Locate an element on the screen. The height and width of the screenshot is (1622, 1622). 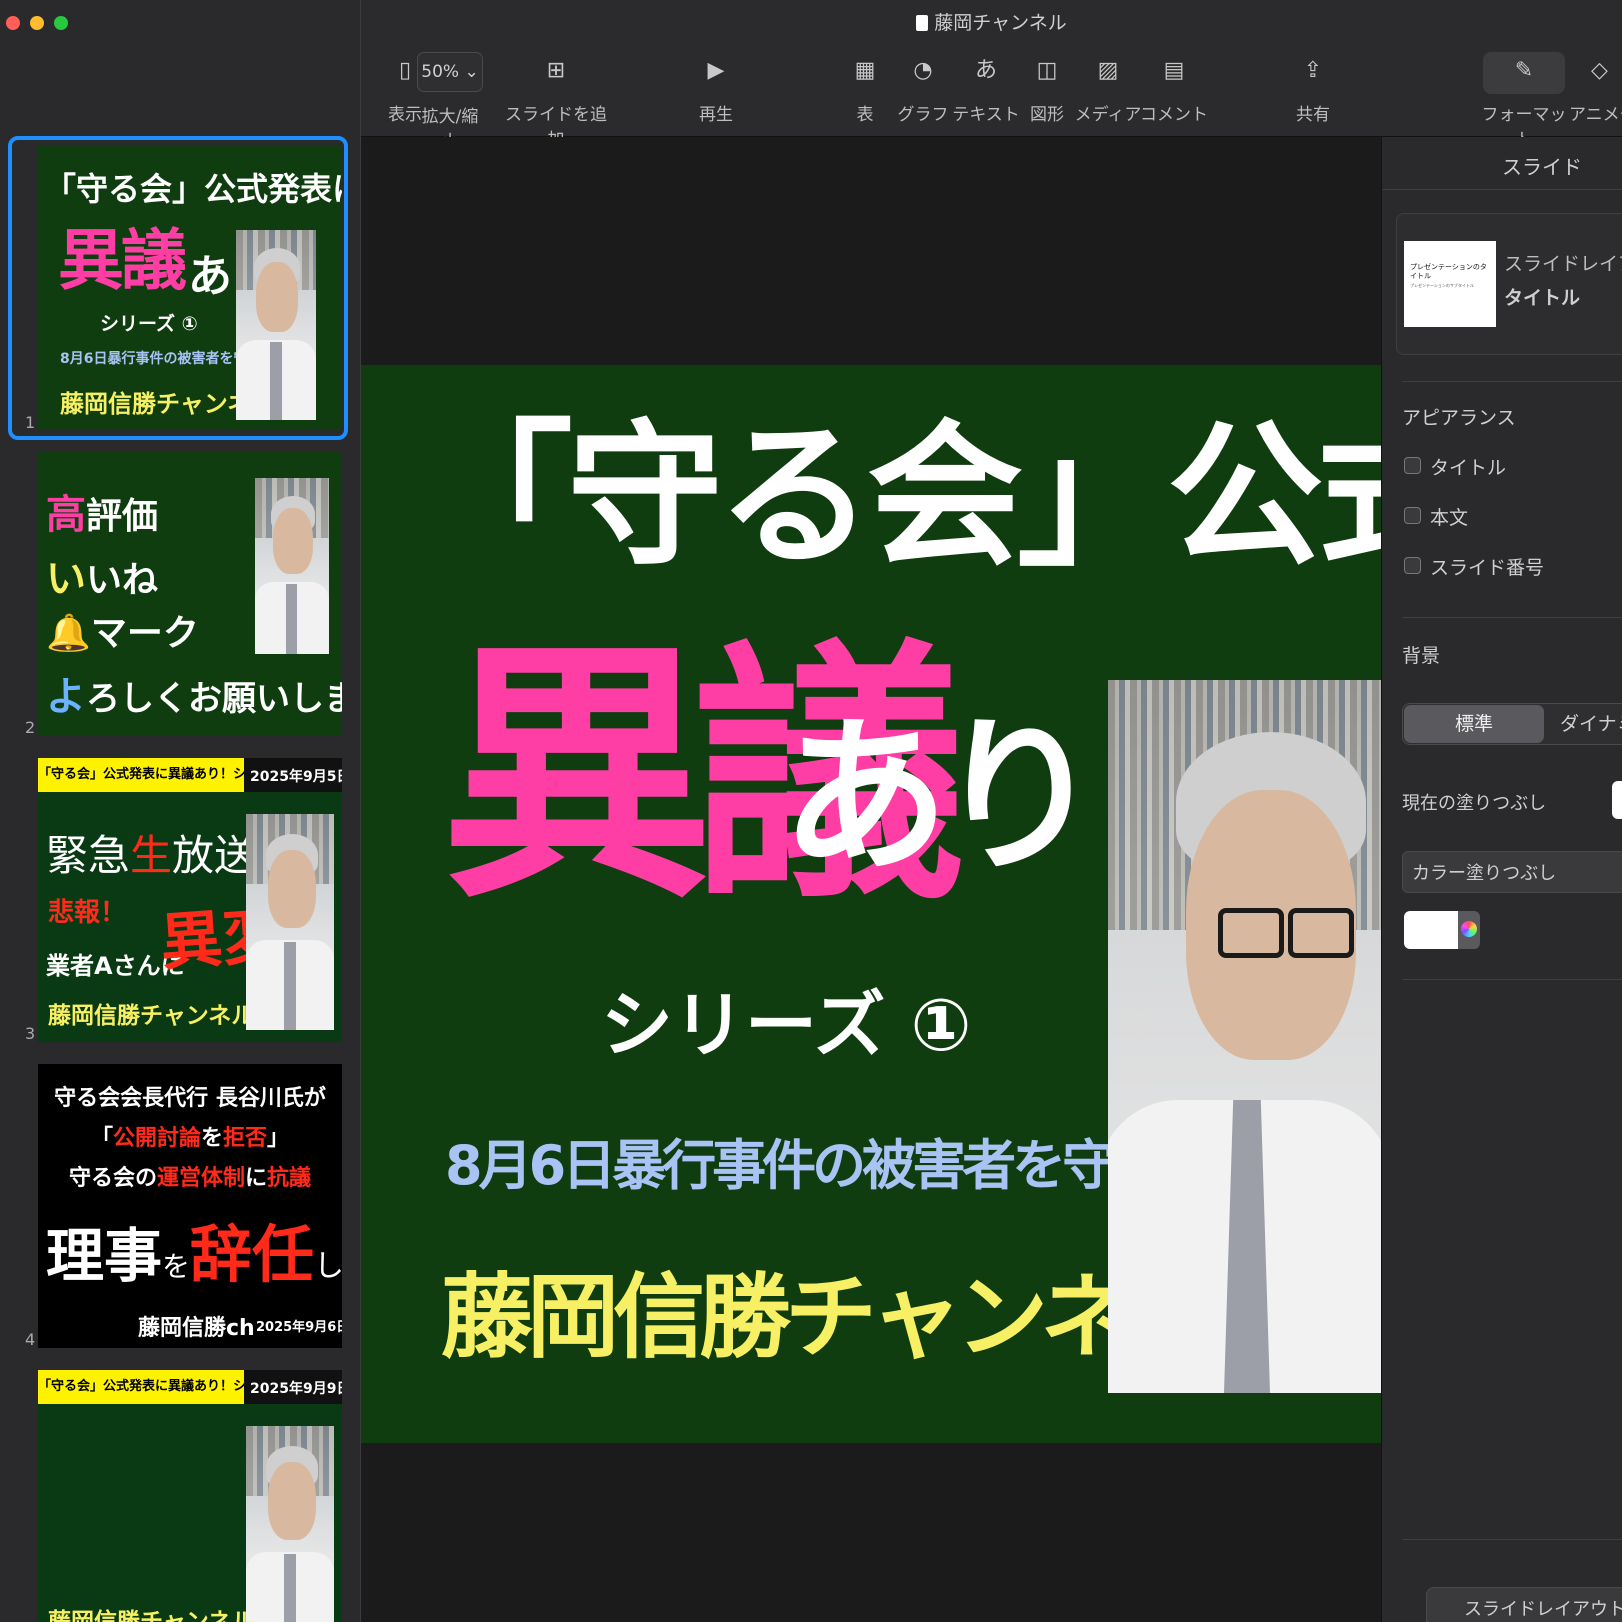
glasses-left is located at coordinates (1251, 933).